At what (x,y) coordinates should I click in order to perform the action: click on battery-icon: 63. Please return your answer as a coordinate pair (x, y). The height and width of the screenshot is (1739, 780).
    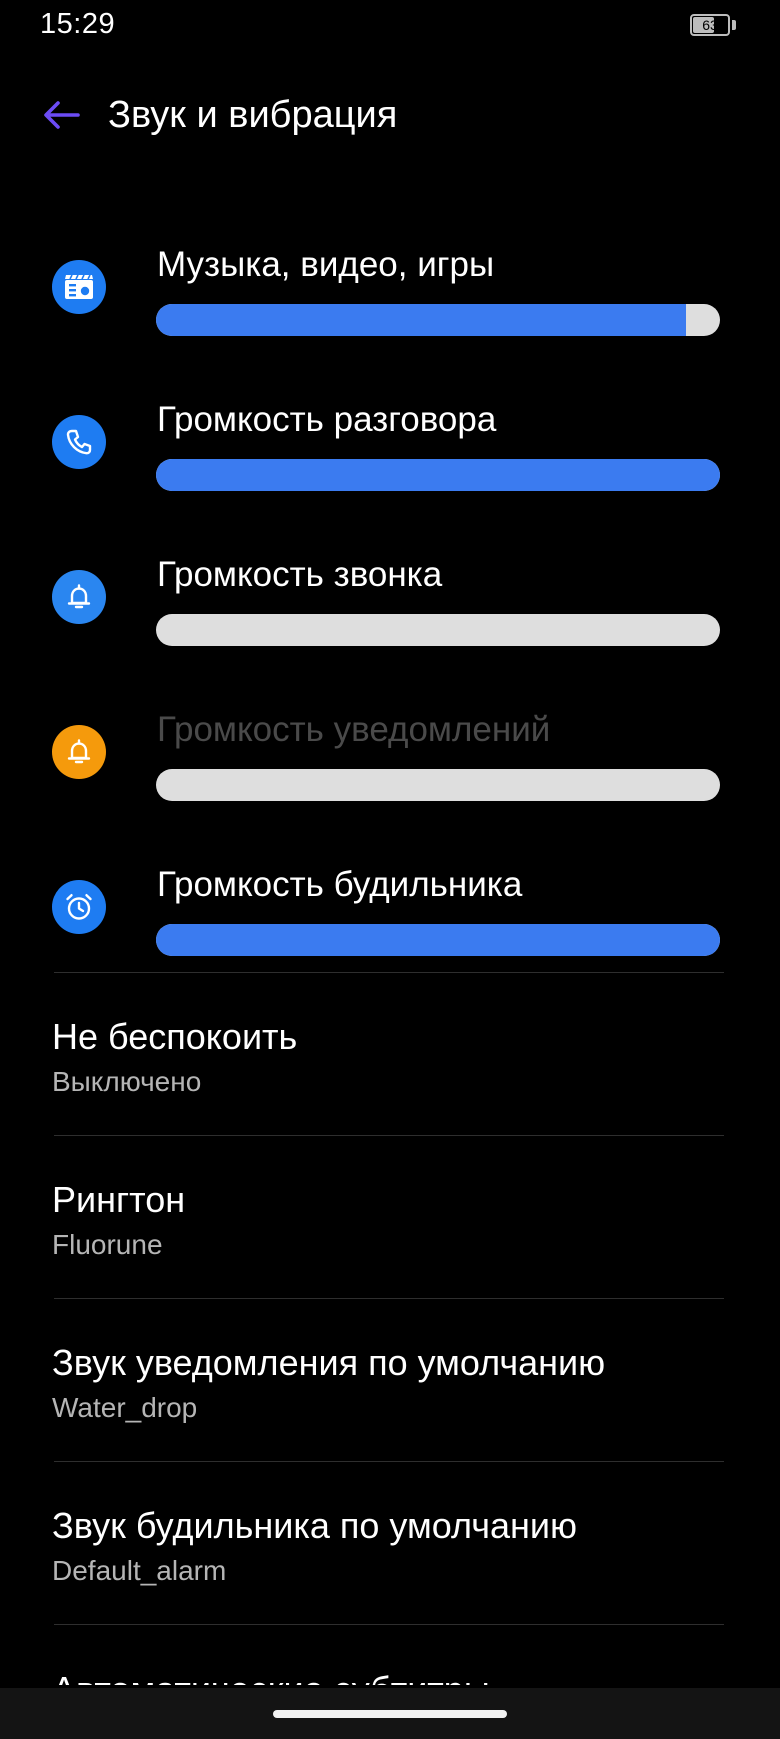
    Looking at the image, I should click on (710, 25).